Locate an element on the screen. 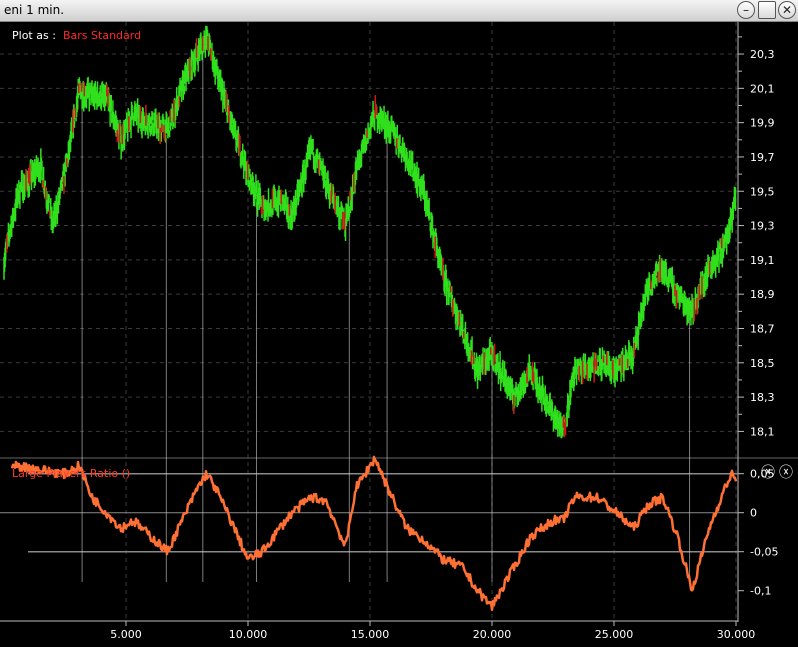  indicator-label: Large Players Ratio () is located at coordinates (71, 473).